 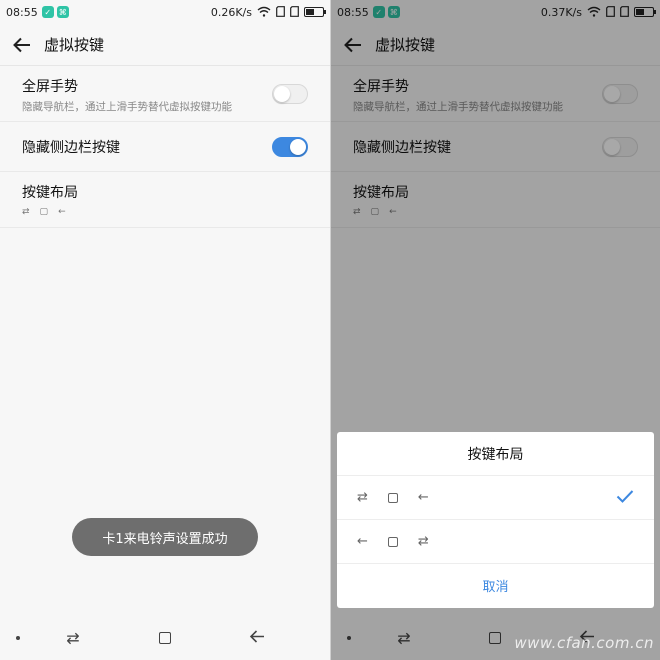 I want to click on square-icon: ▢, so click(x=44, y=212).